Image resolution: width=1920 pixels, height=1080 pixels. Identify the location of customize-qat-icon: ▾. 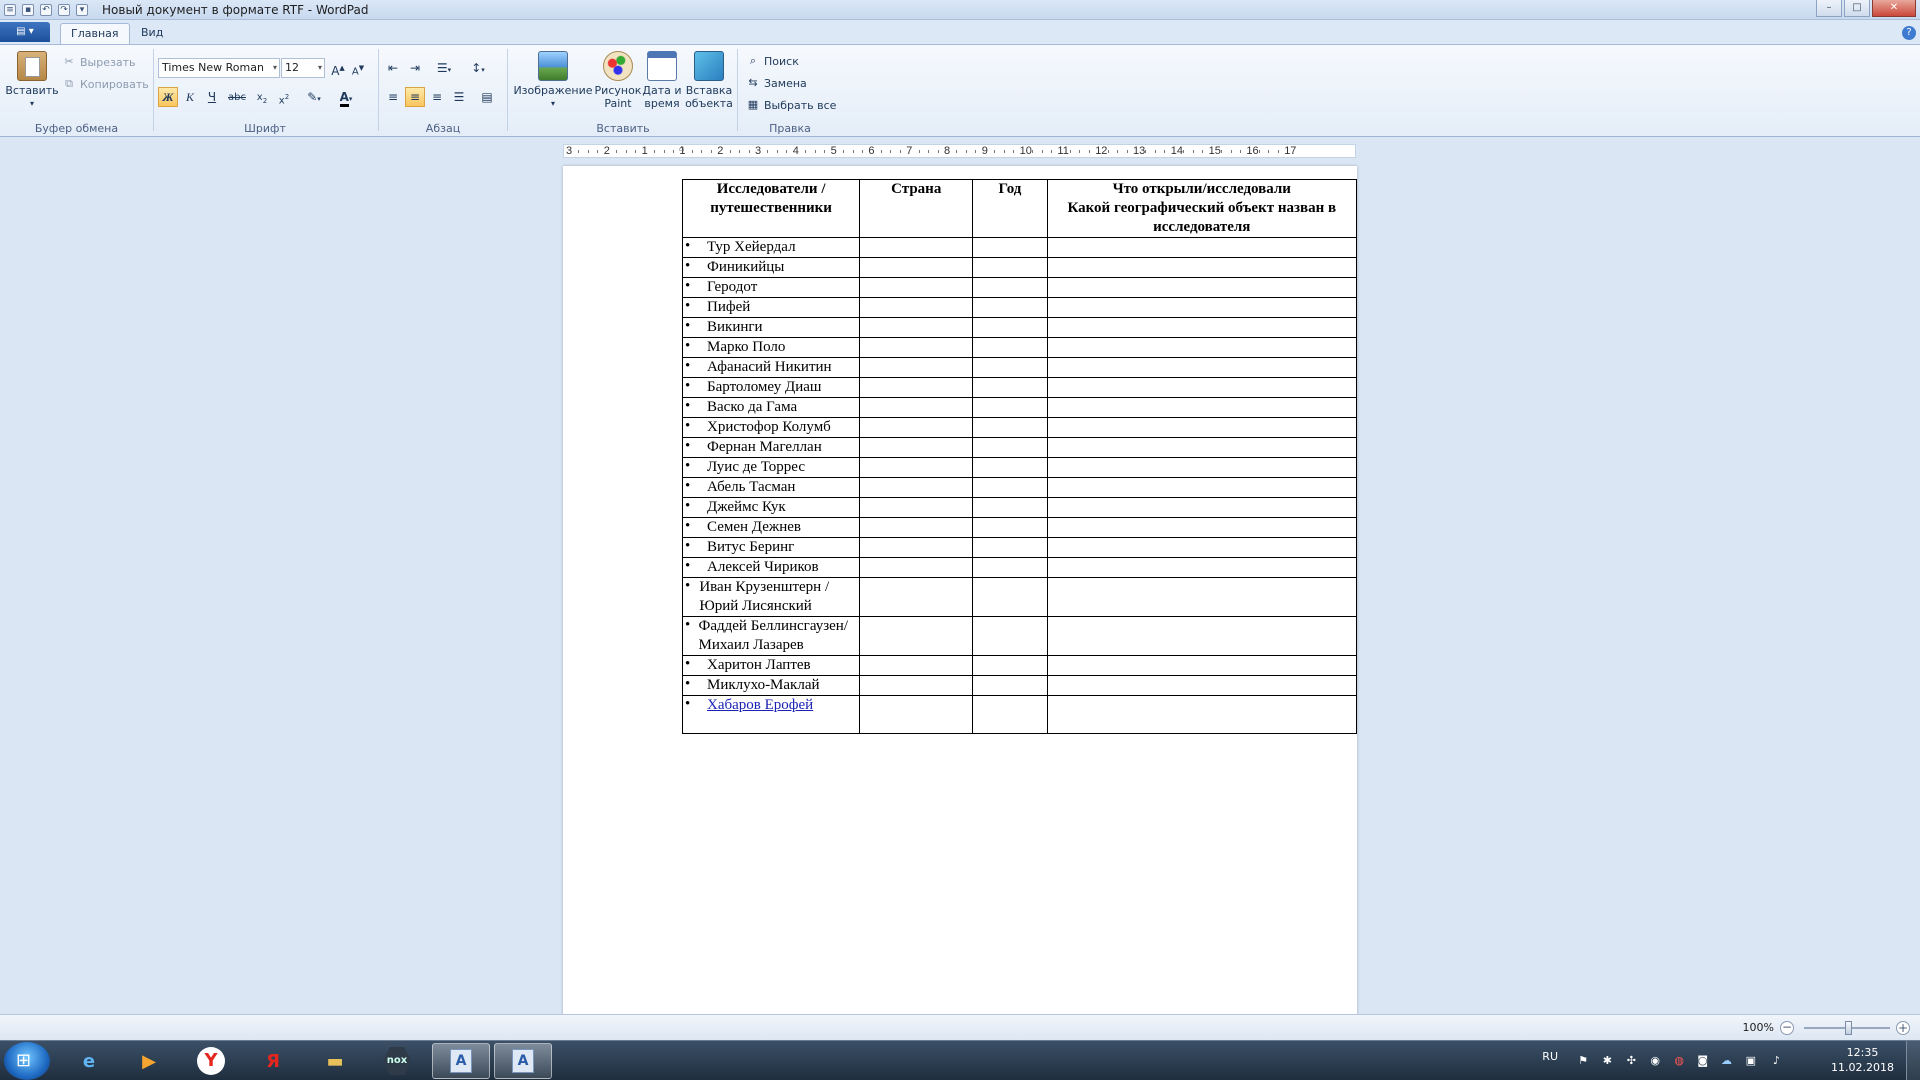
(82, 9).